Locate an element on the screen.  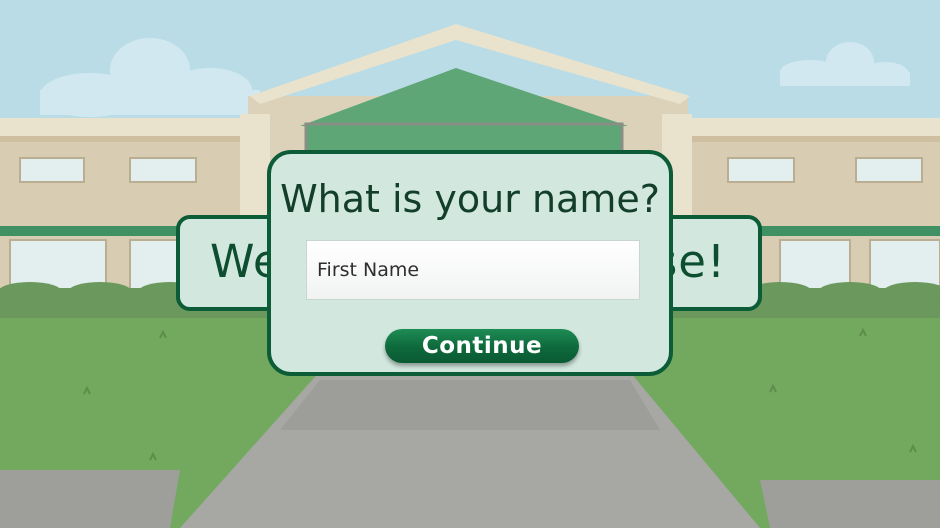
first-name-input is located at coordinates (473, 270).